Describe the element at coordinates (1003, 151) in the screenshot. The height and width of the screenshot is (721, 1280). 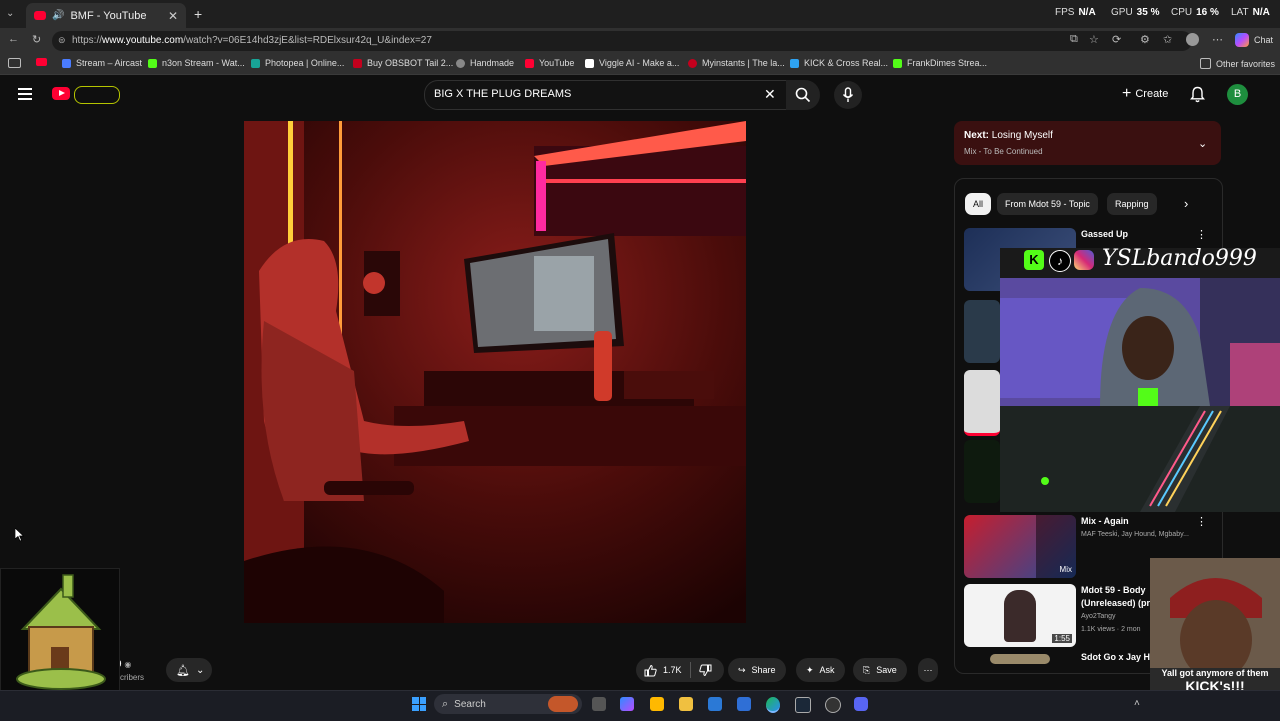
I see `up-next-subtitle: Mix - To Be Continued` at that location.